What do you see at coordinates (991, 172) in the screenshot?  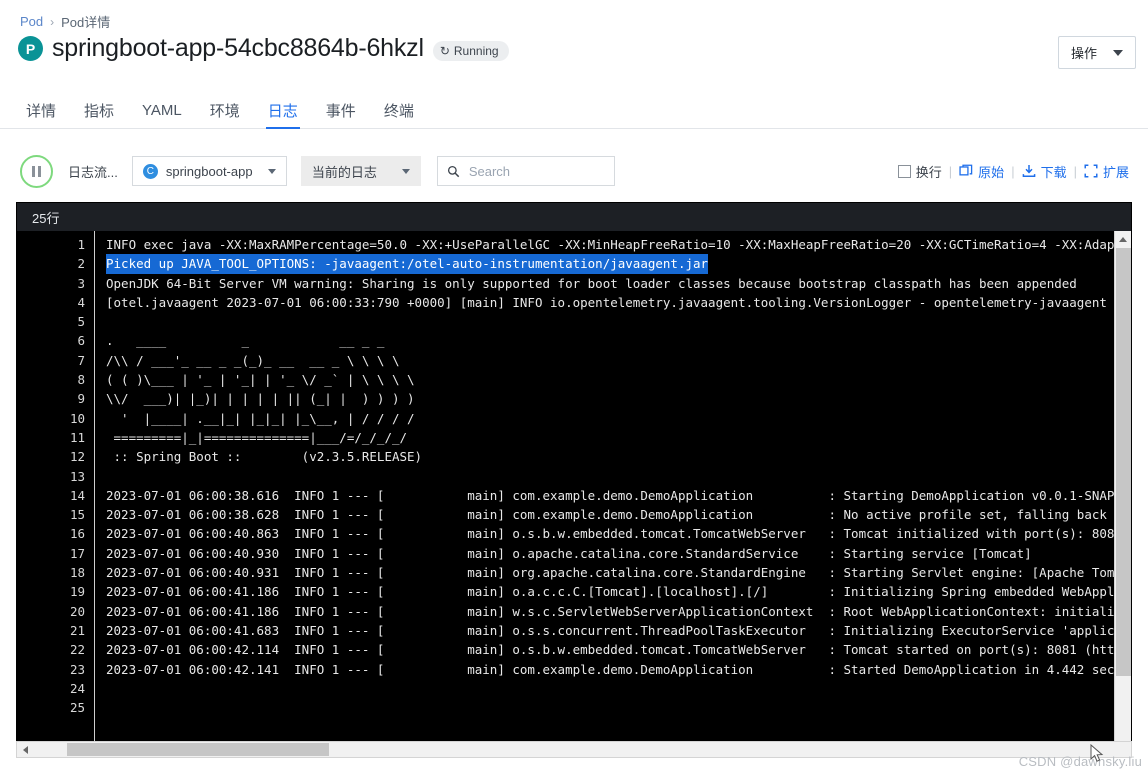 I see `raw-label: 原始` at bounding box center [991, 172].